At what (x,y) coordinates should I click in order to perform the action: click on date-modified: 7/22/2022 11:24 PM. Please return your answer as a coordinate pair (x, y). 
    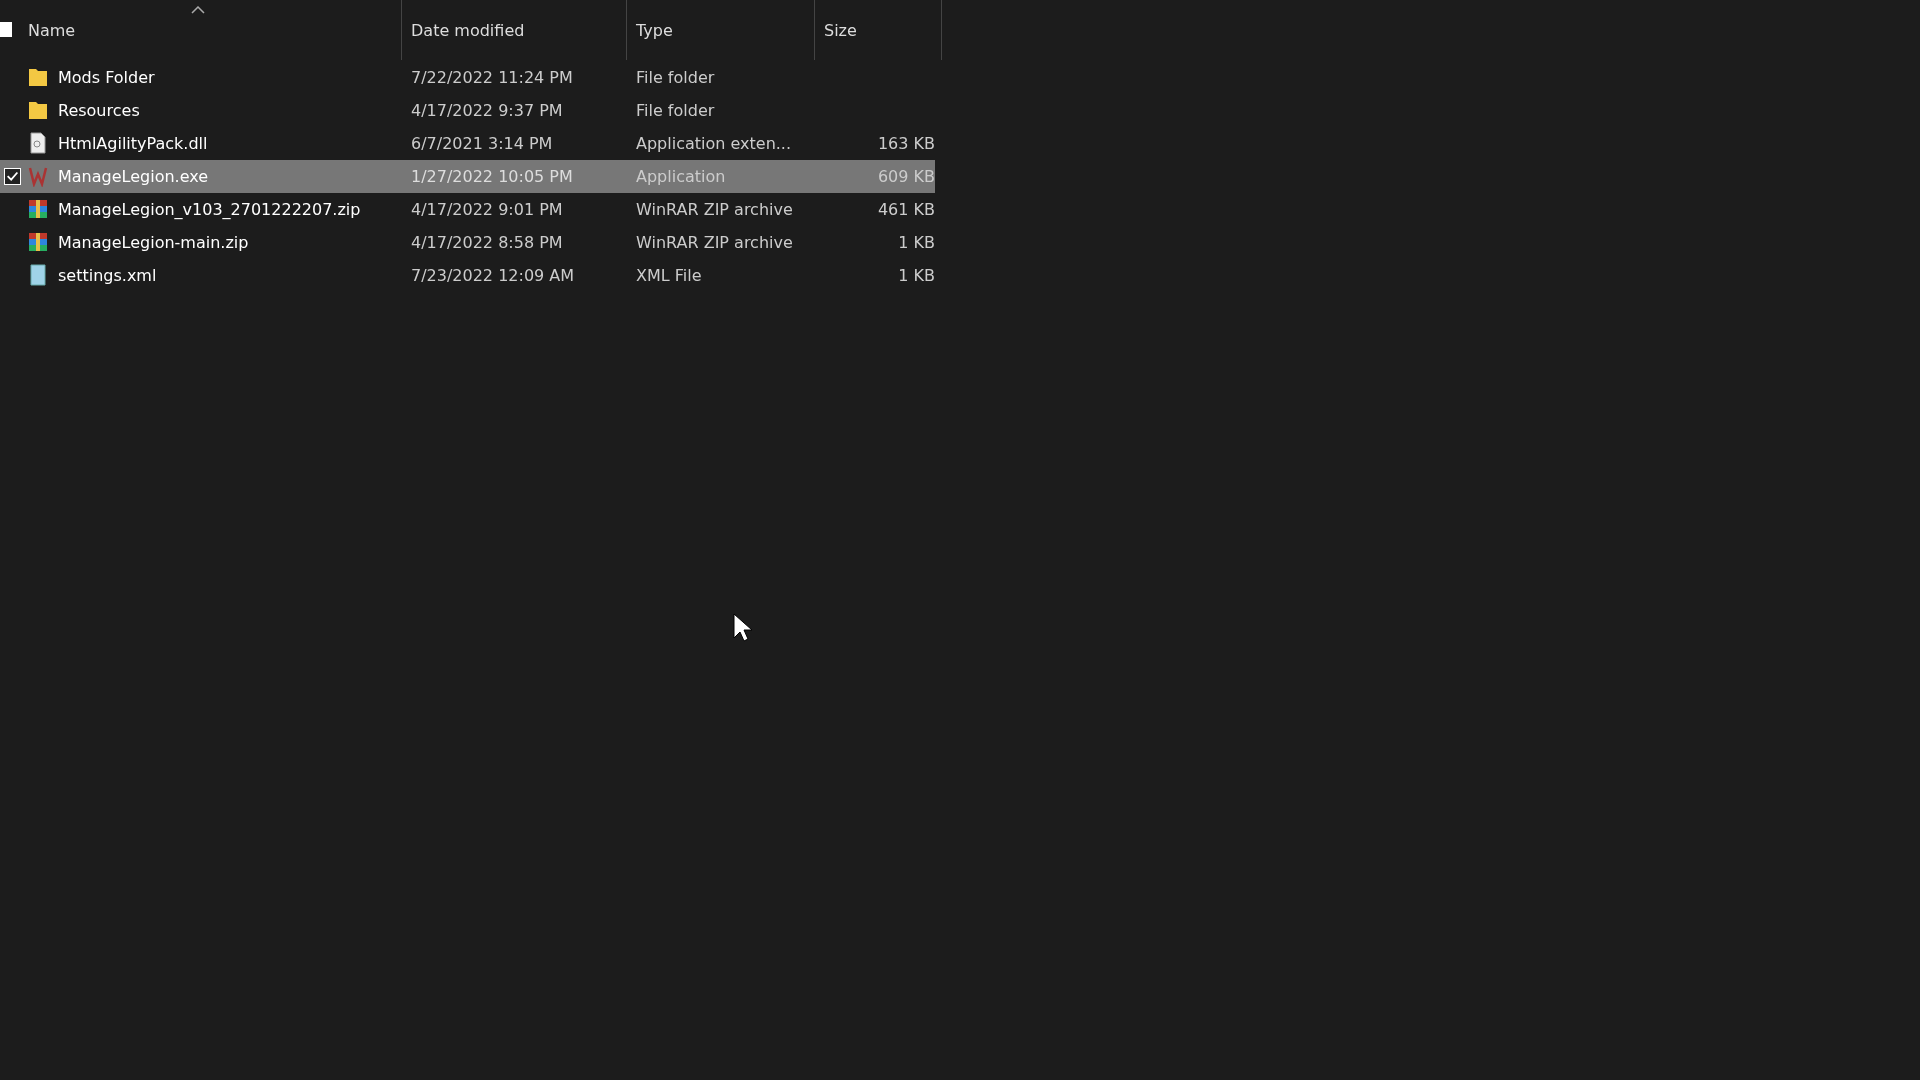
    Looking at the image, I should click on (492, 77).